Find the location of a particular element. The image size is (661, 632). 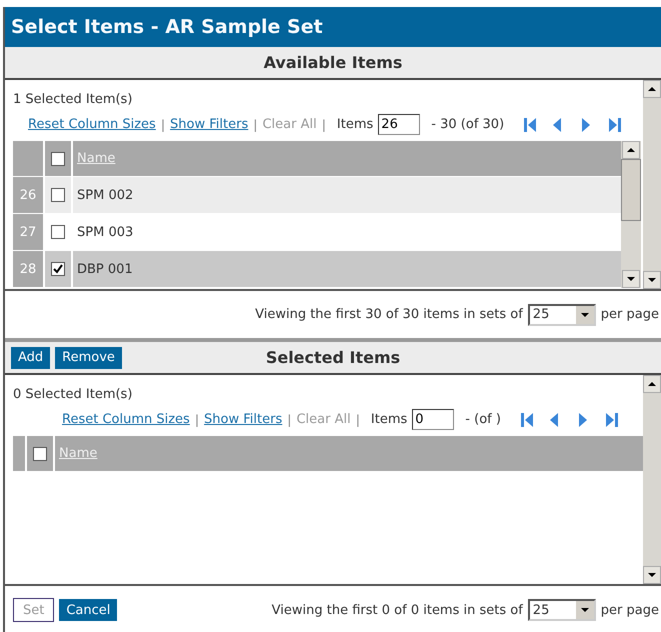

scroll-thumb is located at coordinates (631, 189).